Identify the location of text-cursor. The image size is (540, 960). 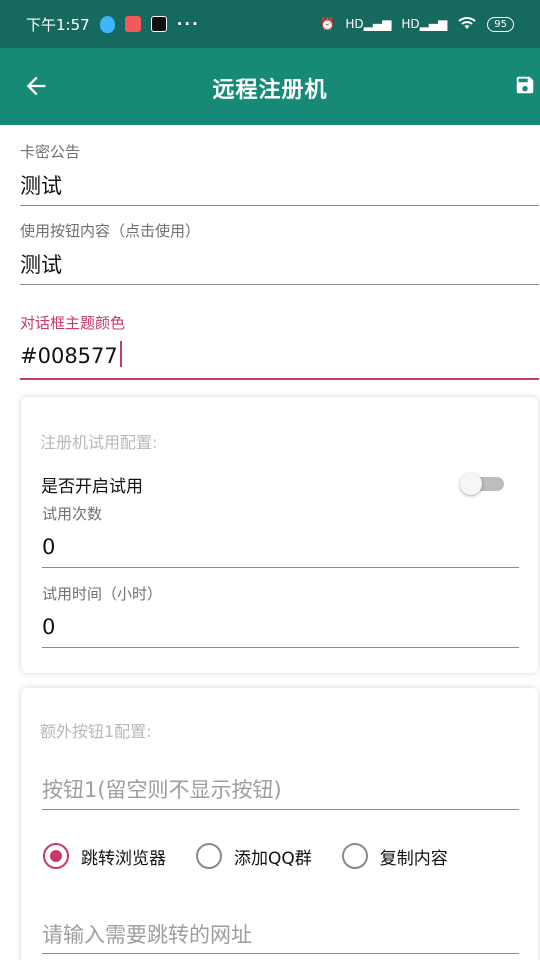
(120, 354).